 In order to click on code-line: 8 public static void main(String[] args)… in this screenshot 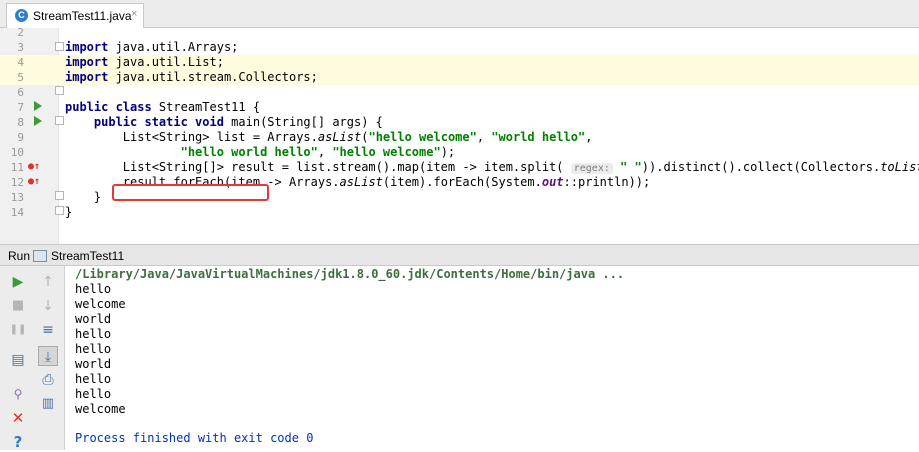, I will do `click(459, 122)`.